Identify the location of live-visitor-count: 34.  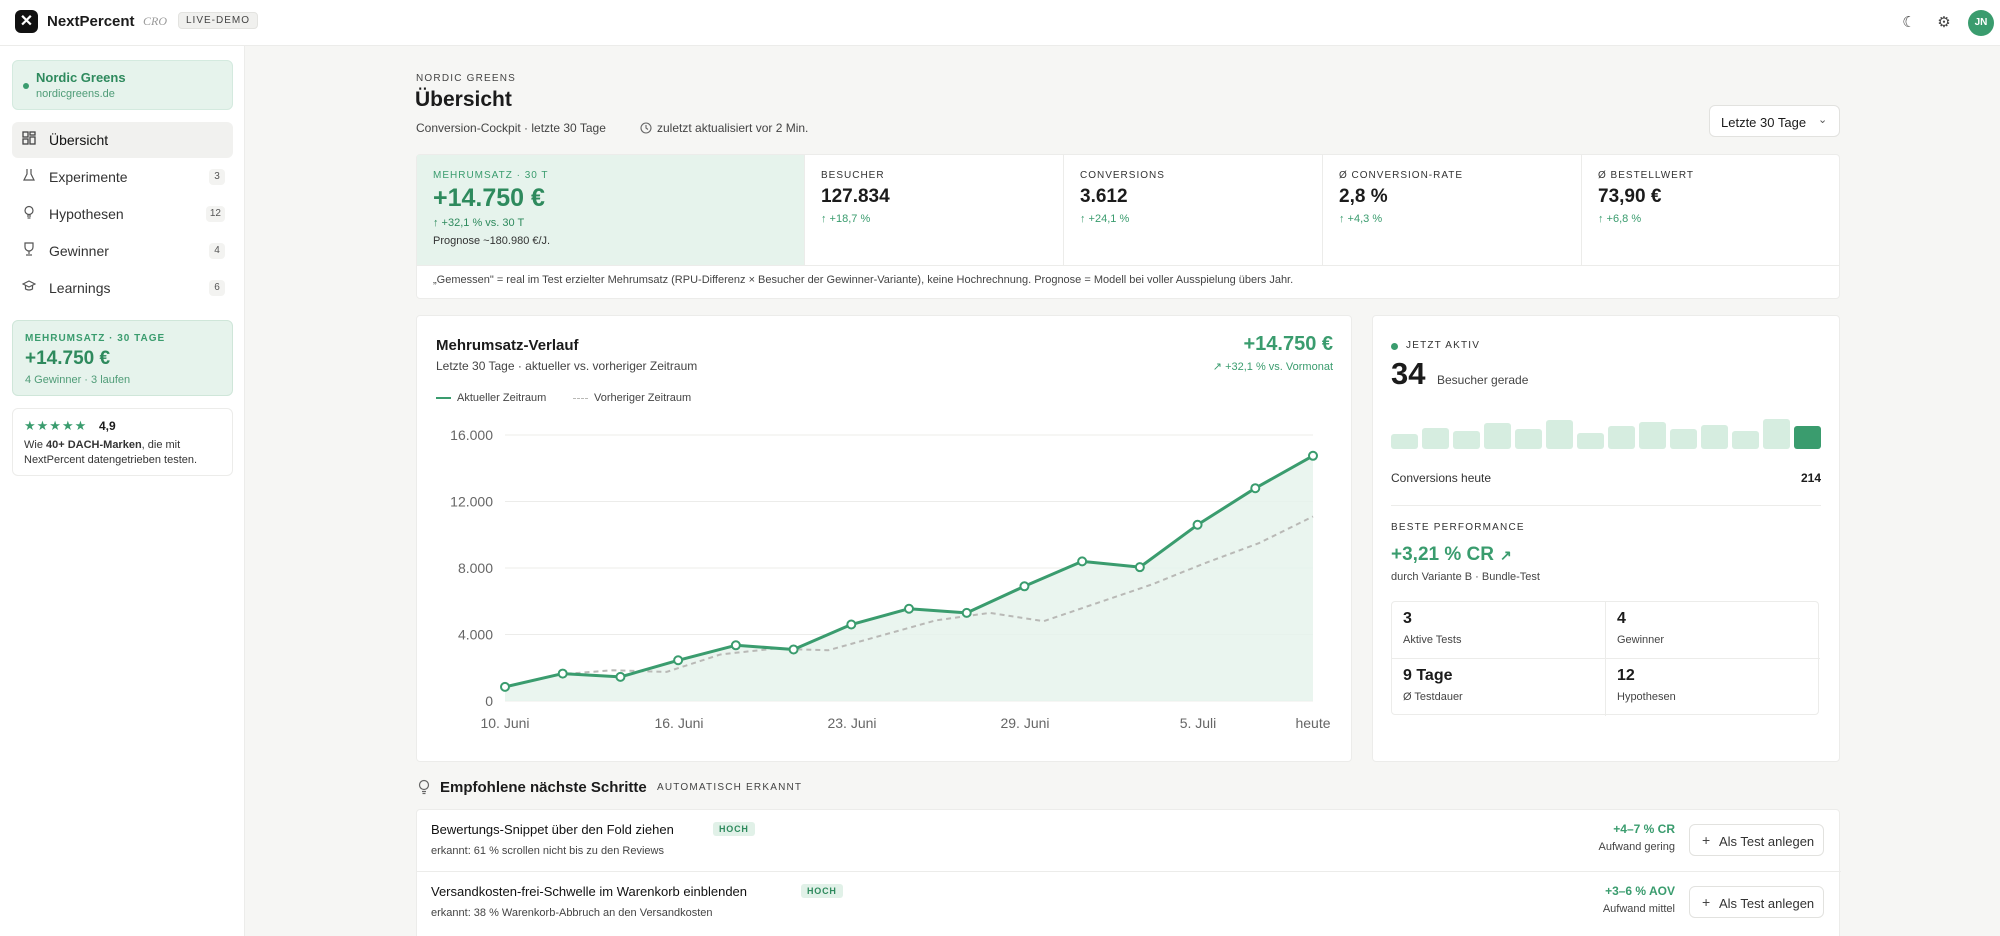
(1408, 373).